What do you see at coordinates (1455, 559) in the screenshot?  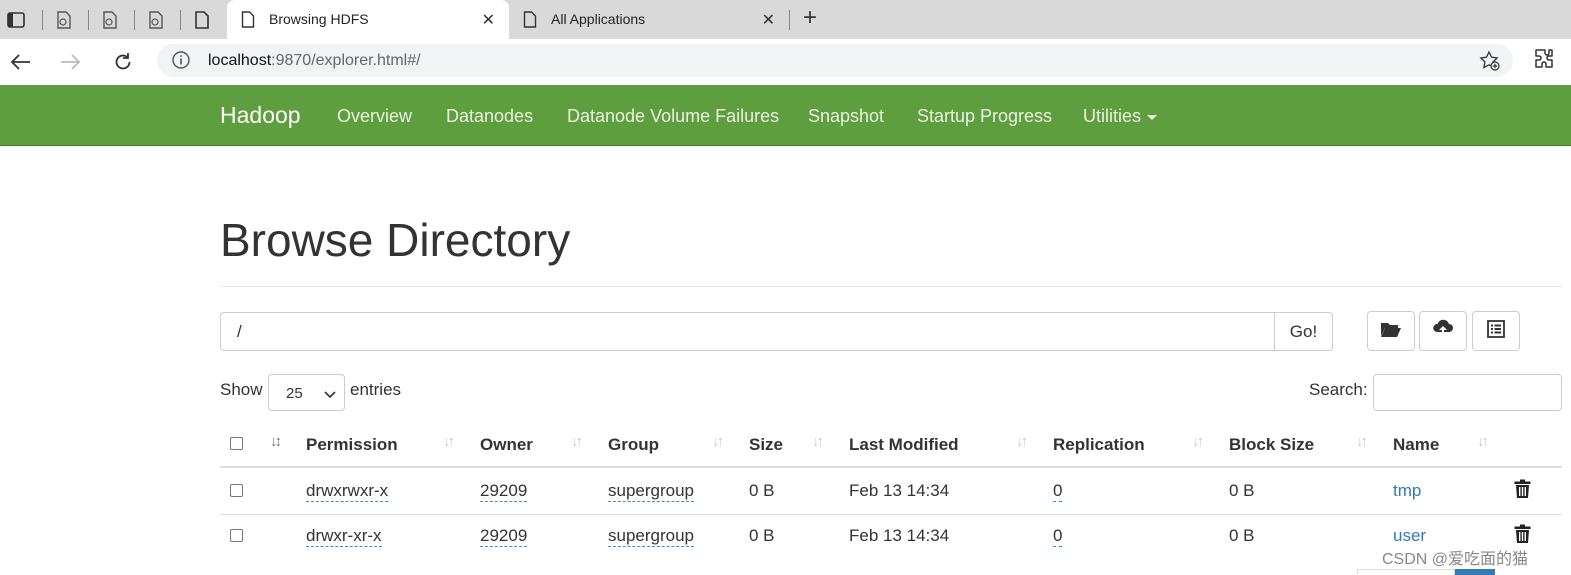 I see `watermark: CSDN @爱吃面的猫` at bounding box center [1455, 559].